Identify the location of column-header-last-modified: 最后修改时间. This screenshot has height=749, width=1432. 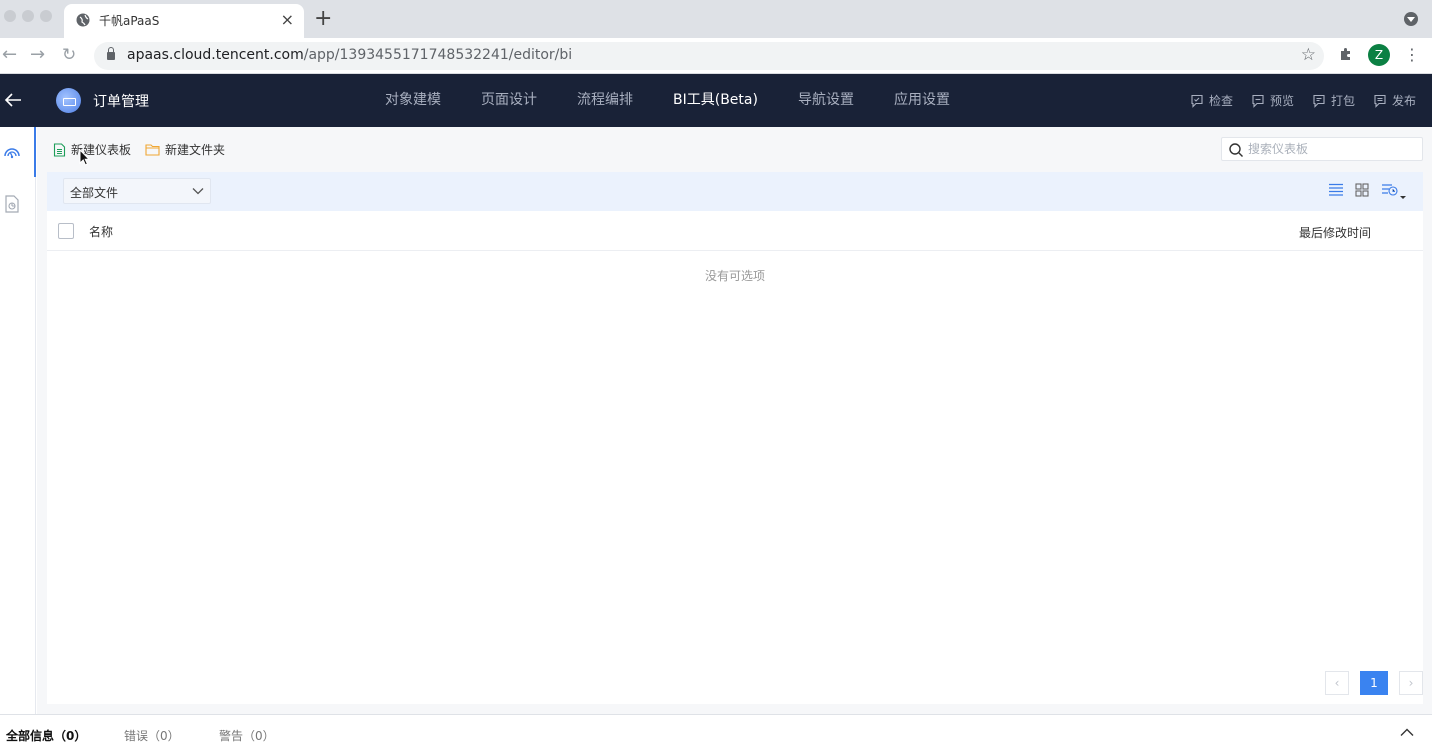
(1335, 232).